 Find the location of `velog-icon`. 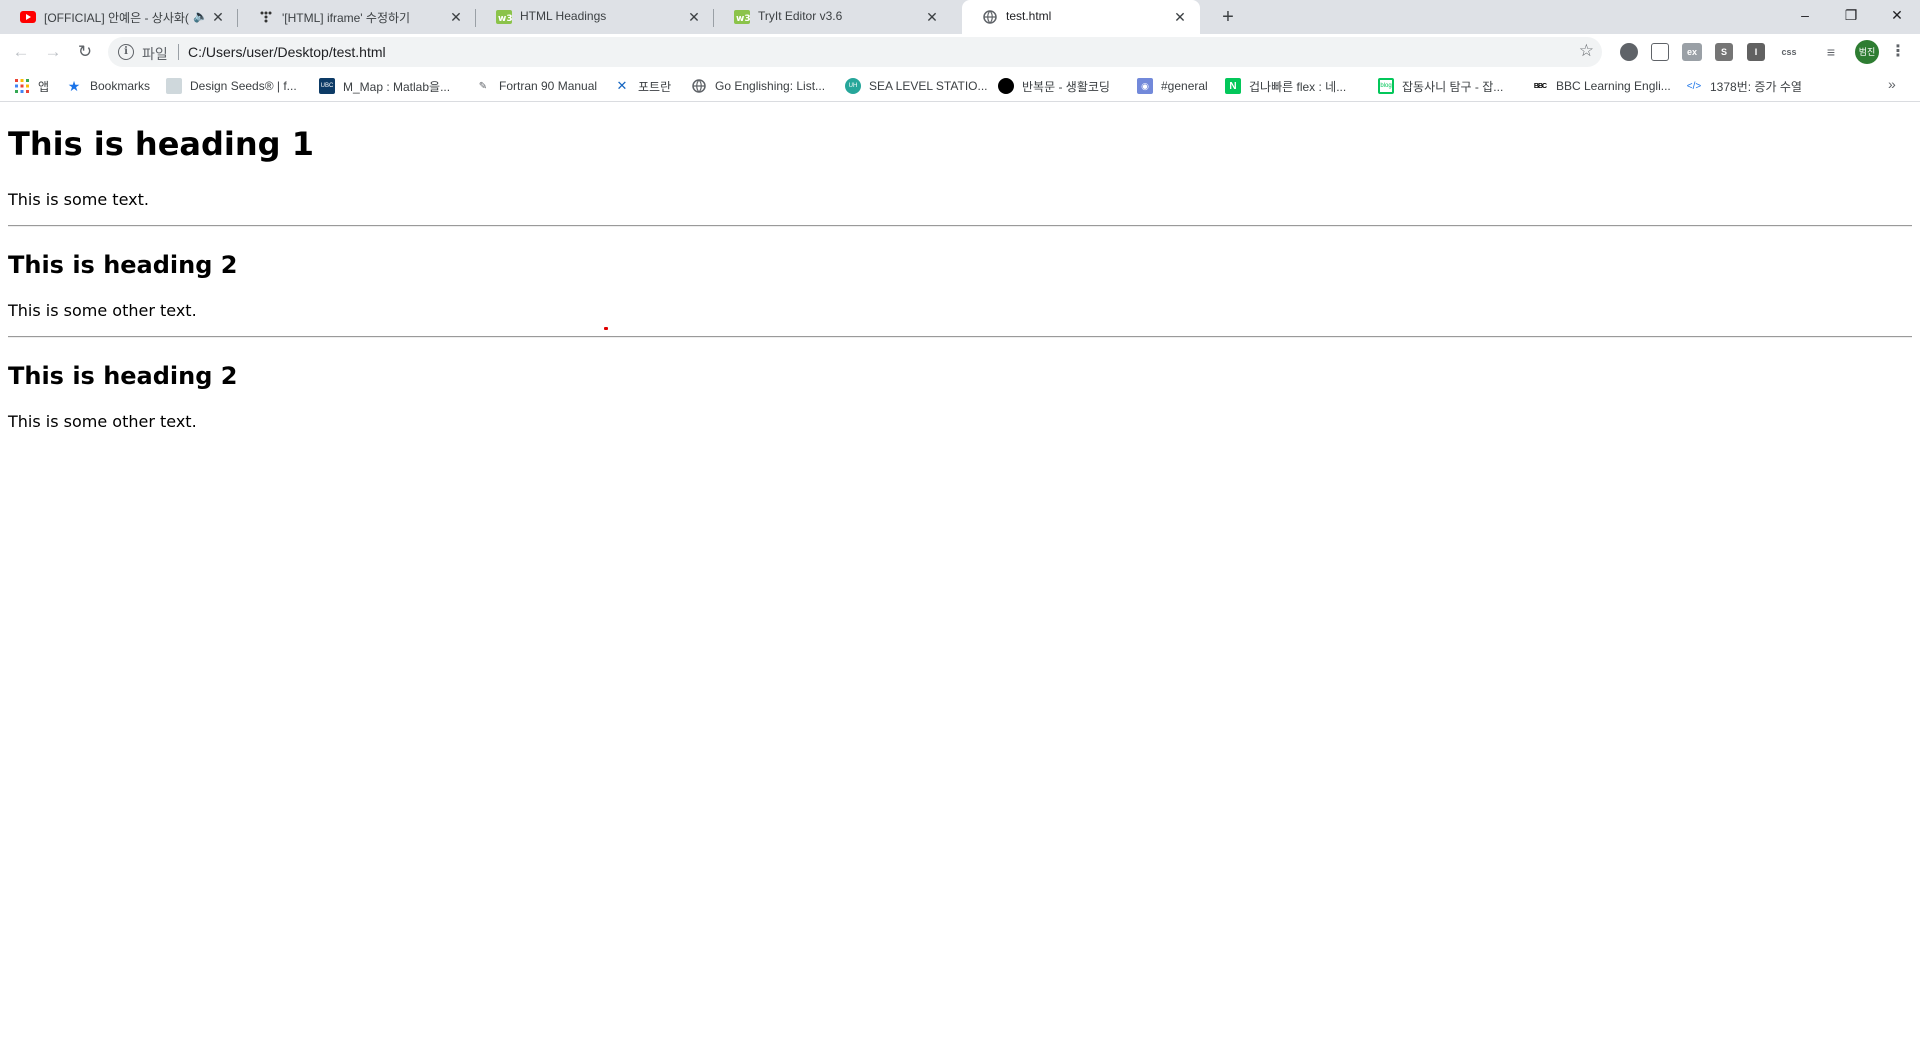

velog-icon is located at coordinates (266, 17).